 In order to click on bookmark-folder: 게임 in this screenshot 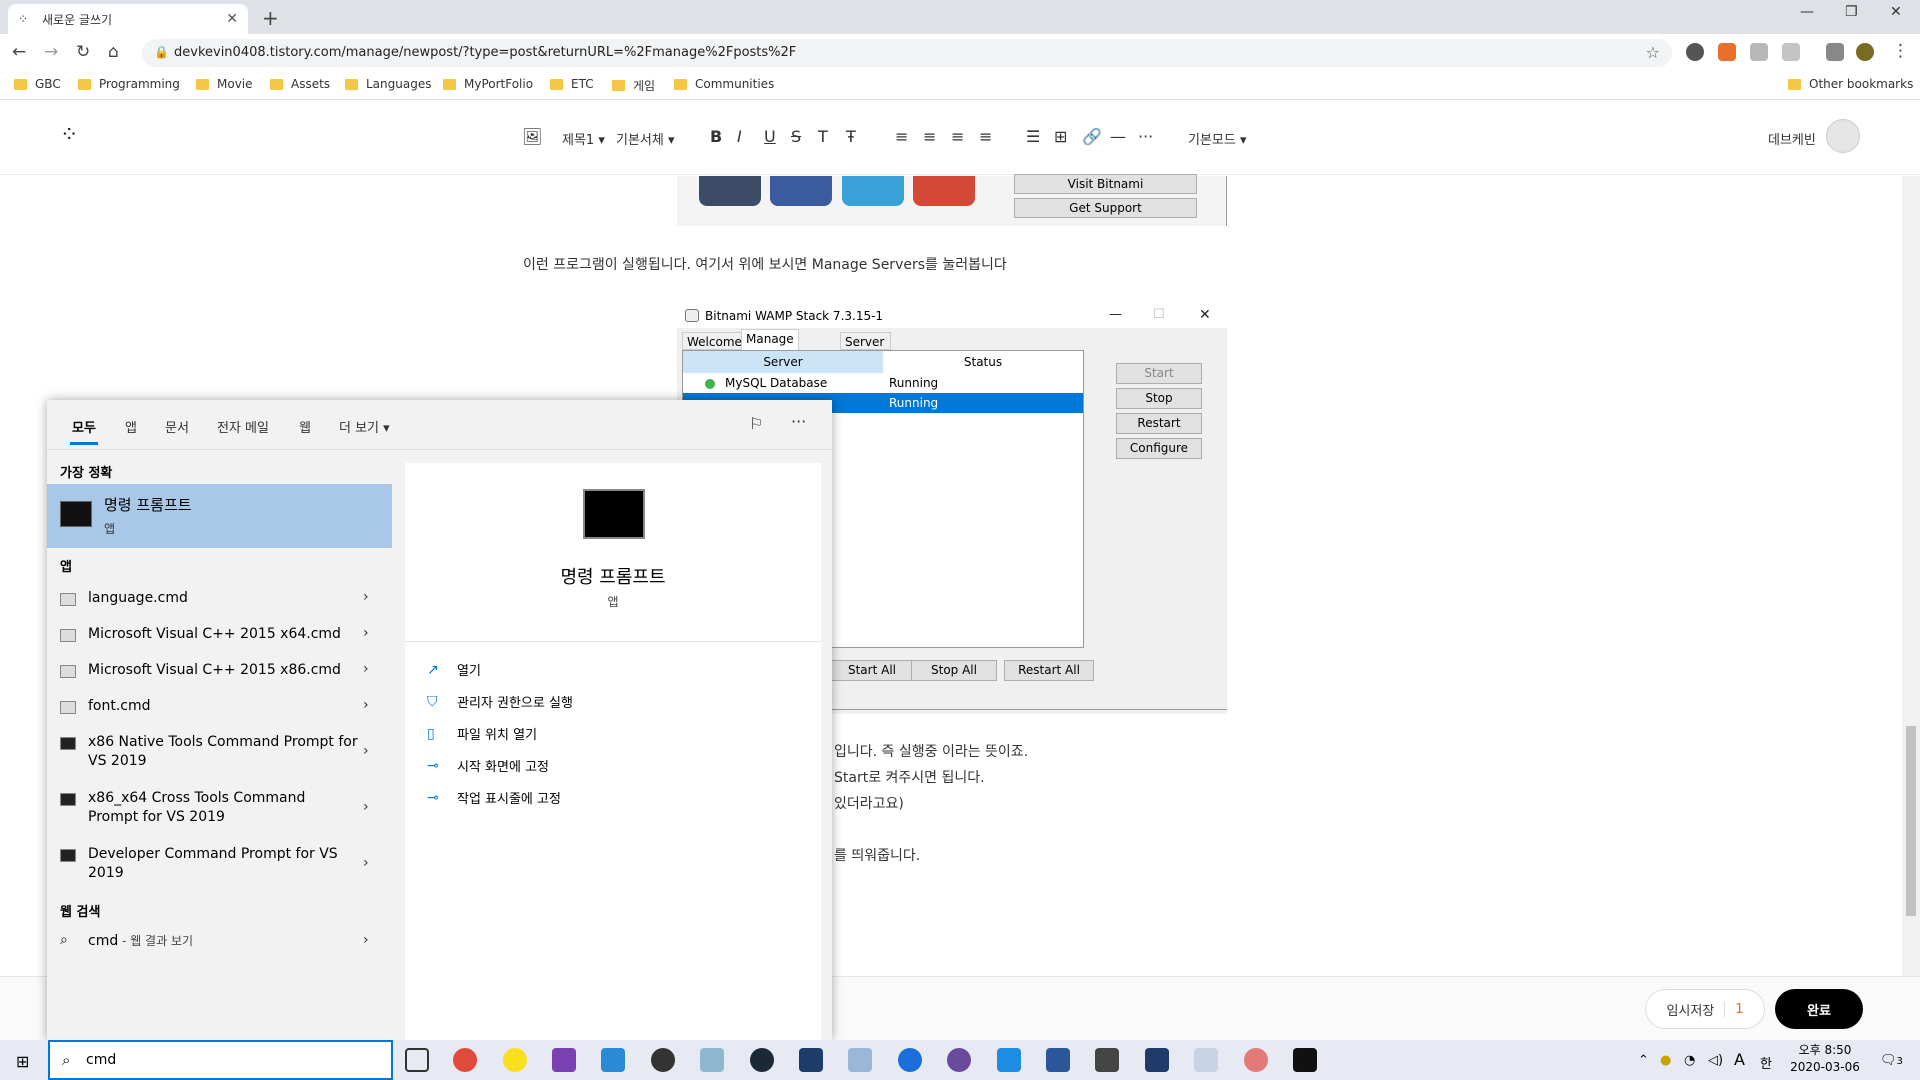, I will do `click(633, 85)`.